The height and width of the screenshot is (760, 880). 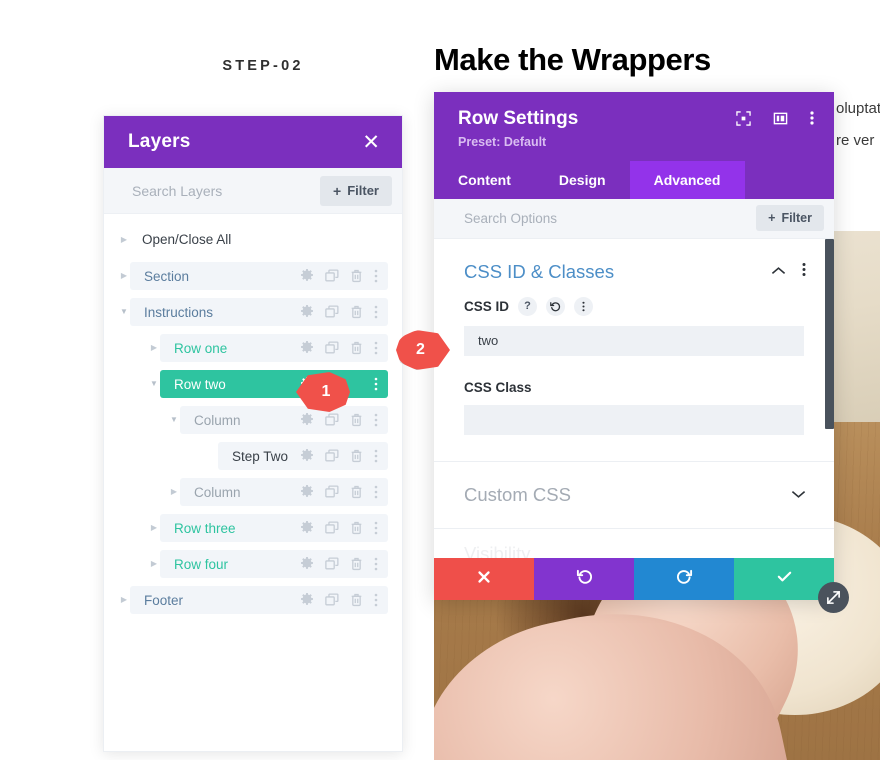 I want to click on layer-row: Step Two, so click(x=253, y=456).